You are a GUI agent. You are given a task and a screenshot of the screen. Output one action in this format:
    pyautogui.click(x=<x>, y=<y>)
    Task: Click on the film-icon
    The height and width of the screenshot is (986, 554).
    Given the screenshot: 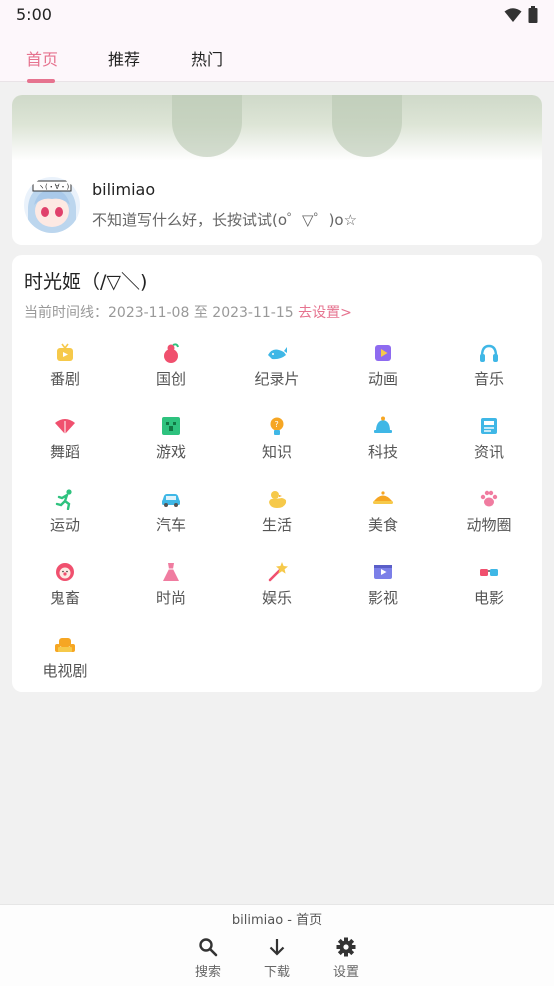 What is the action you would take?
    pyautogui.click(x=383, y=572)
    